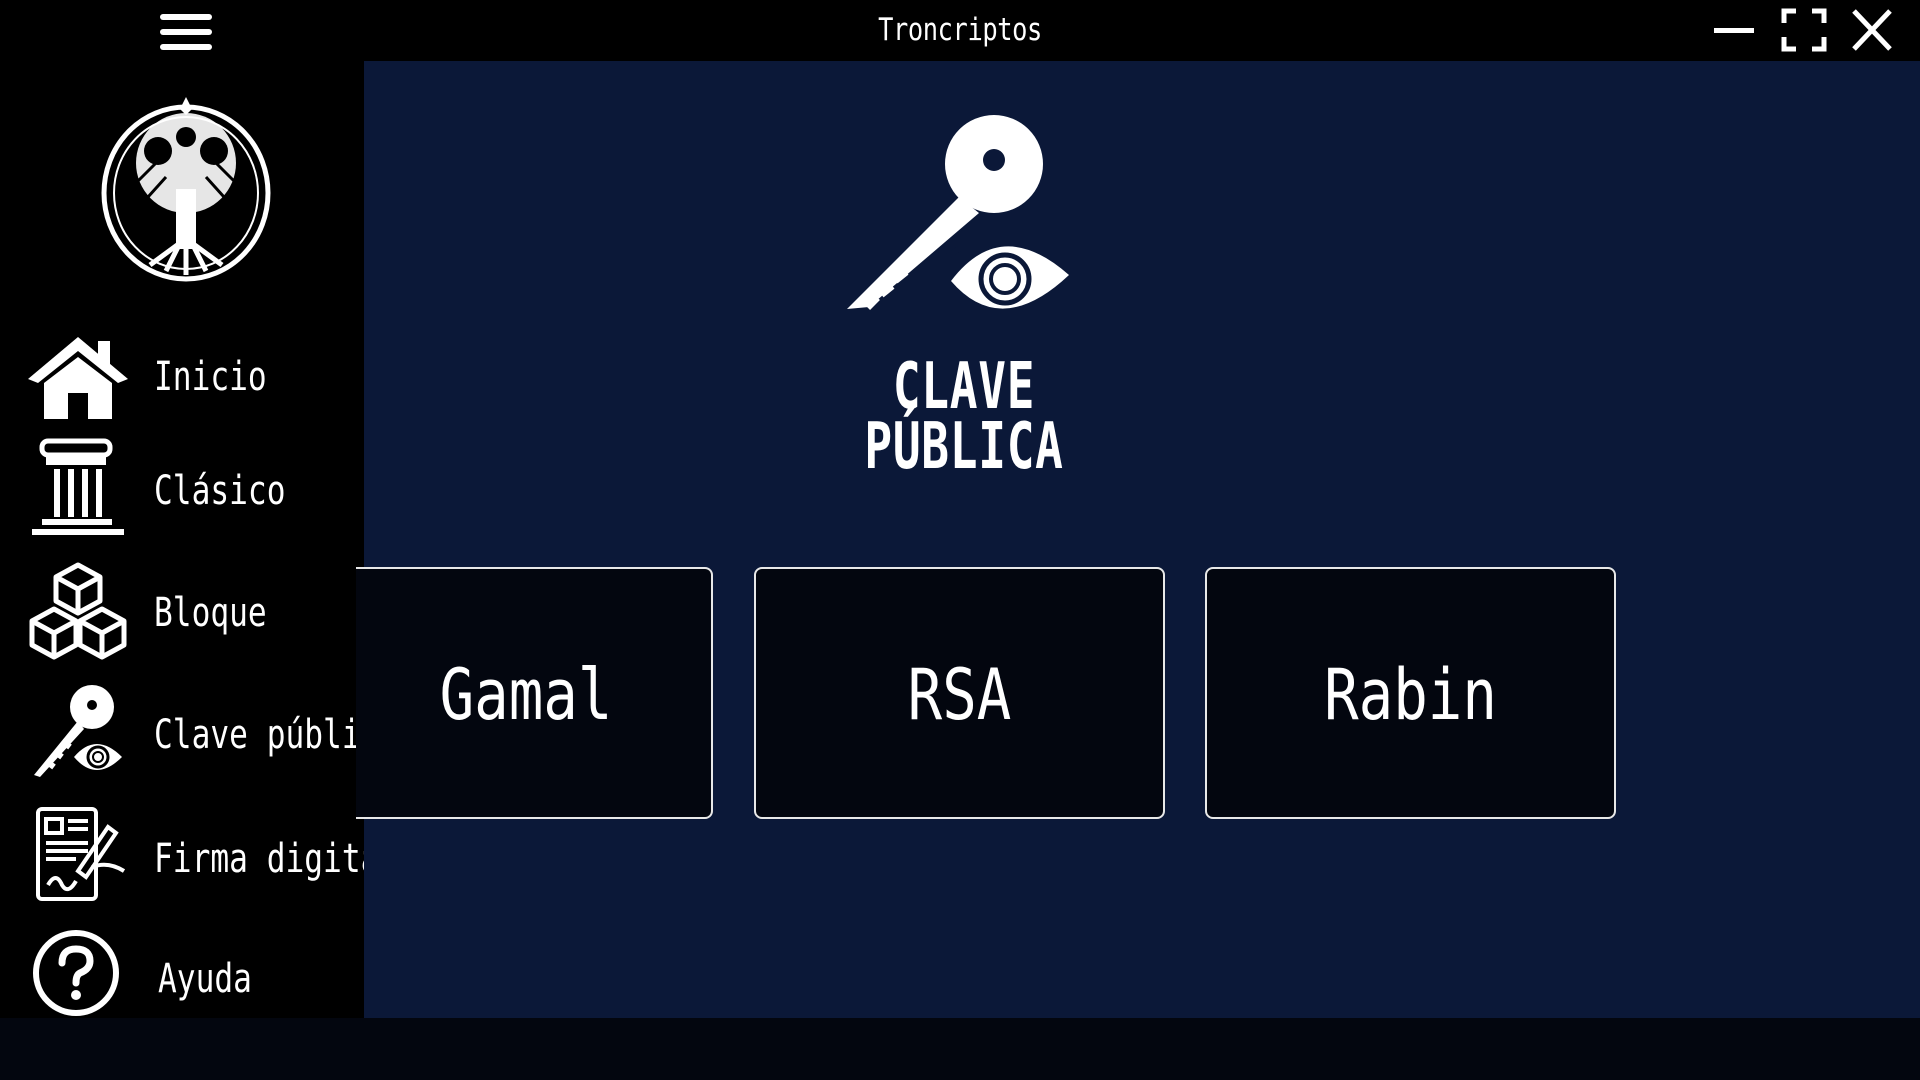 Image resolution: width=1920 pixels, height=1080 pixels. What do you see at coordinates (78, 979) in the screenshot?
I see `help-icon` at bounding box center [78, 979].